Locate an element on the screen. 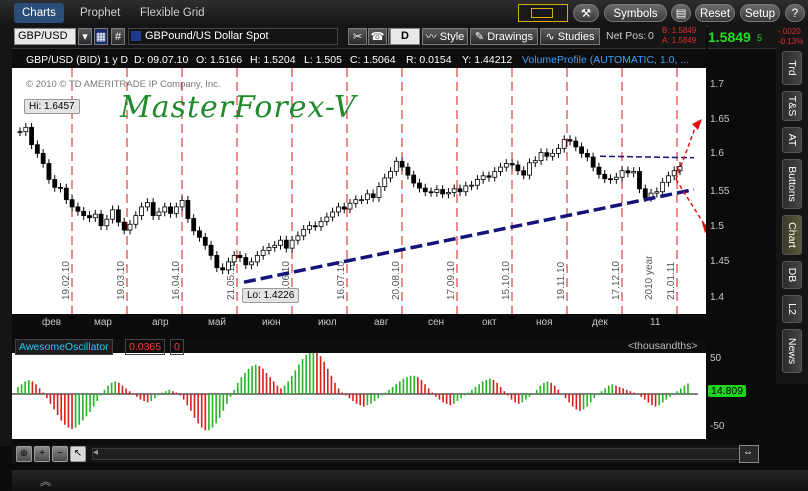 Image resolution: width=808 pixels, height=491 pixels. date-line-label: 19.02.10 is located at coordinates (66, 280).